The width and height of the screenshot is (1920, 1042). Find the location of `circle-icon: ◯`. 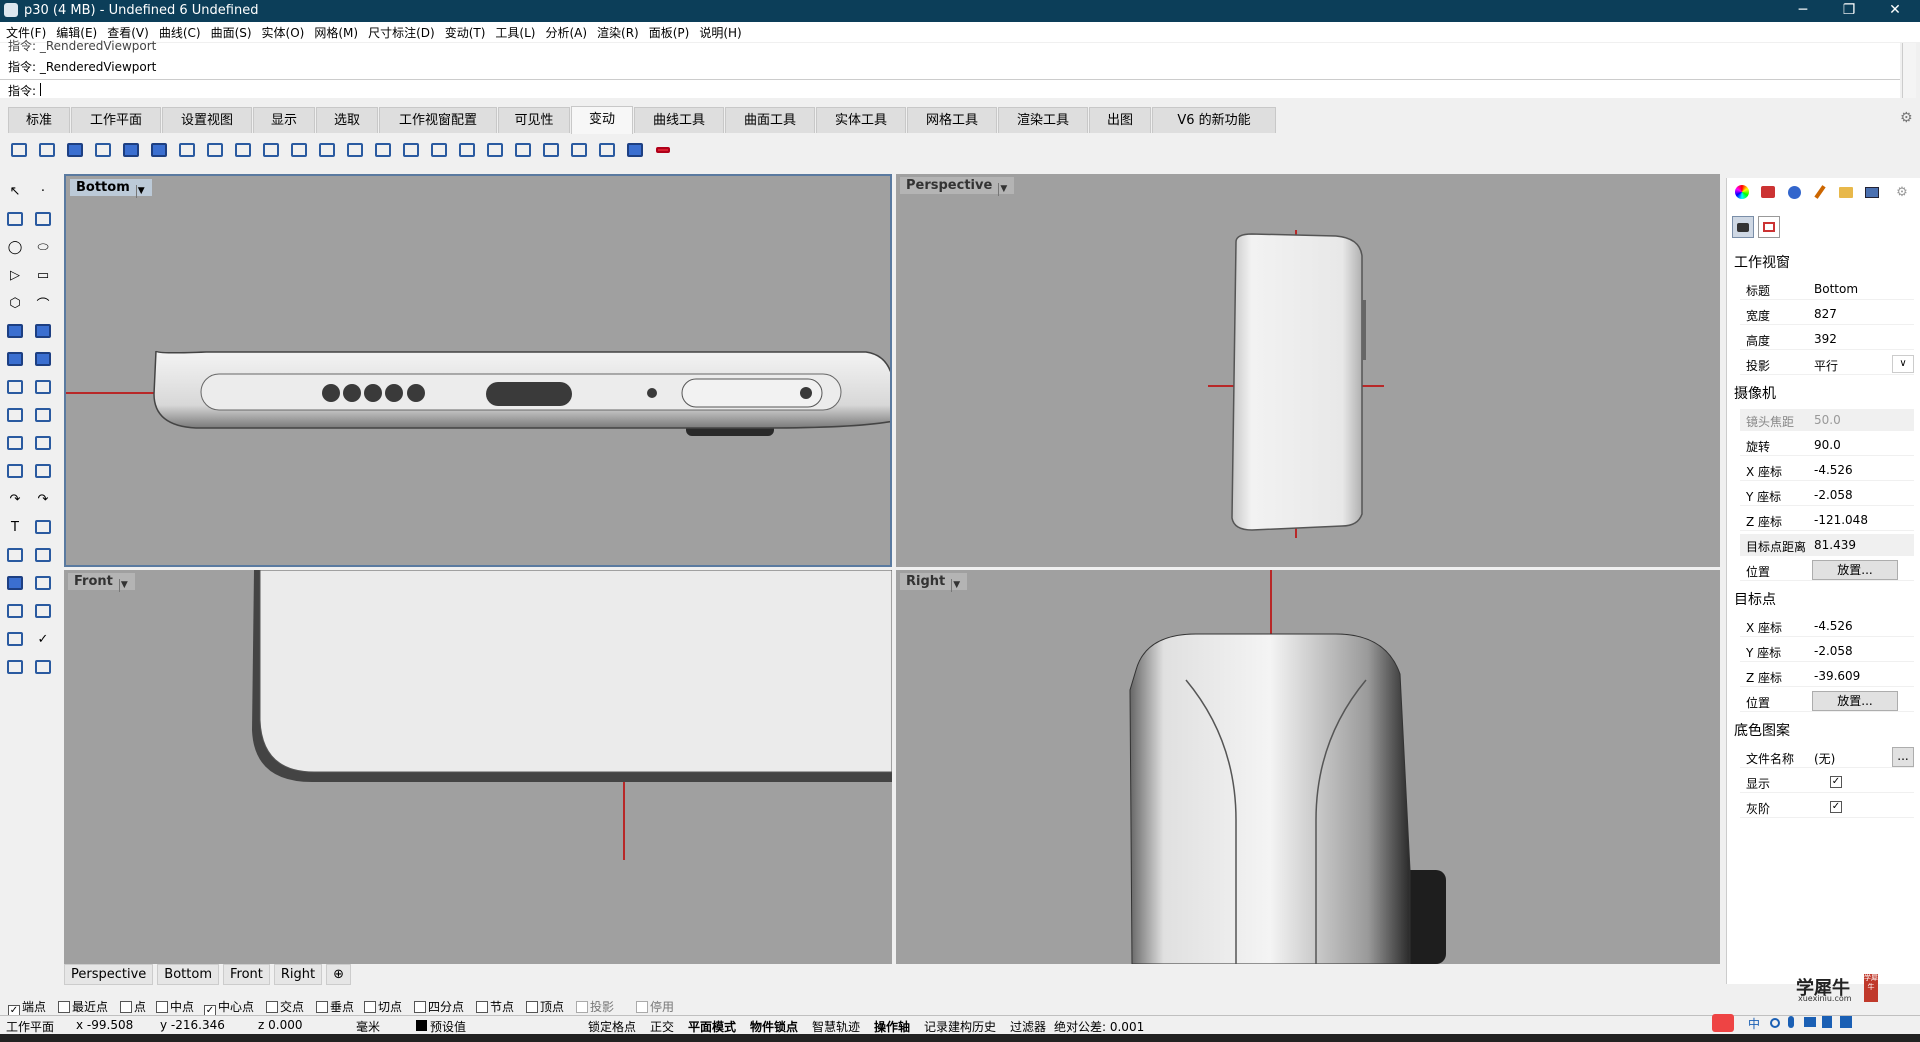

circle-icon: ◯ is located at coordinates (15, 247).